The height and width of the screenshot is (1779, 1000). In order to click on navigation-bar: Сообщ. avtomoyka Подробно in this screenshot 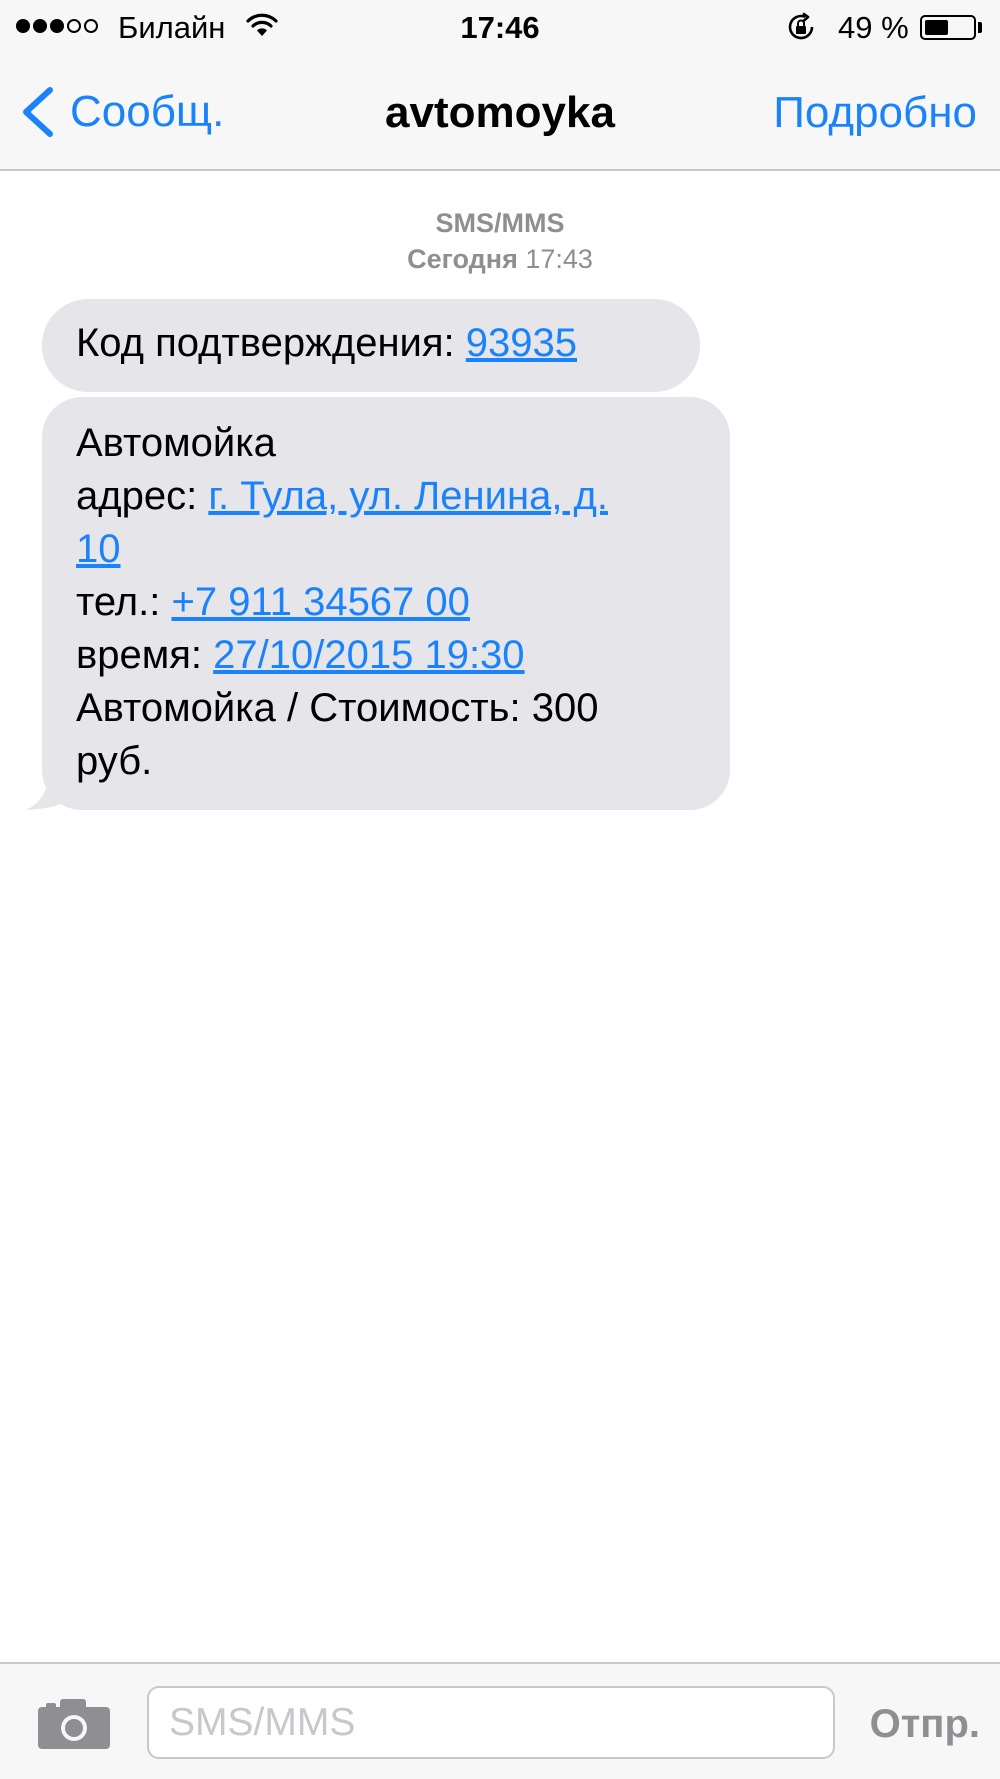, I will do `click(500, 113)`.